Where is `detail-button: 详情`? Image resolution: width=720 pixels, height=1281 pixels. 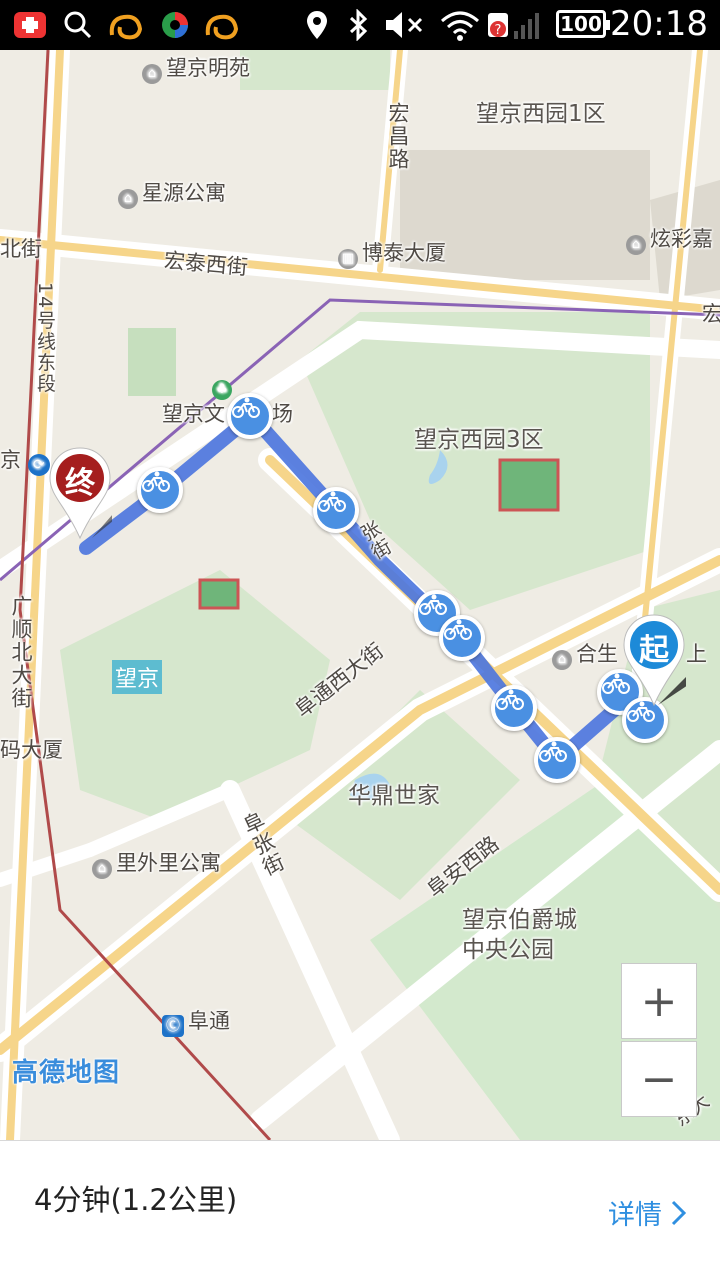 detail-button: 详情 is located at coordinates (649, 1212).